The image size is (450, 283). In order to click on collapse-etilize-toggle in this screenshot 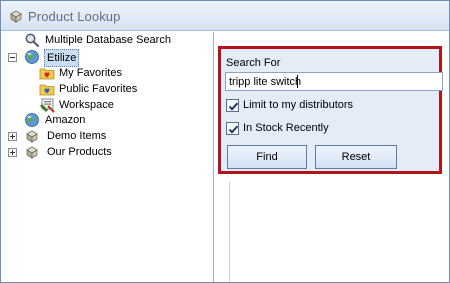, I will do `click(12, 57)`.